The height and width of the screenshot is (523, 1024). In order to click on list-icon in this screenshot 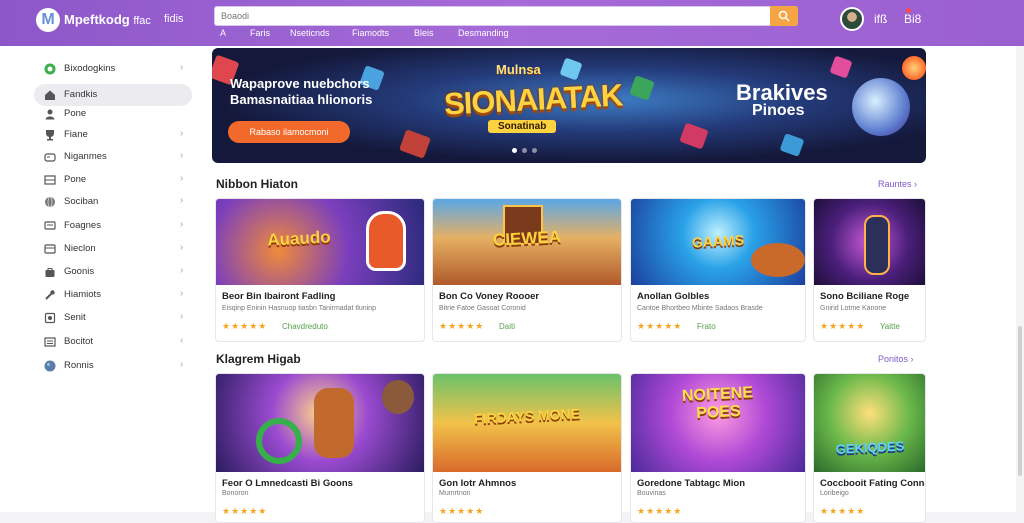, I will do `click(50, 342)`.